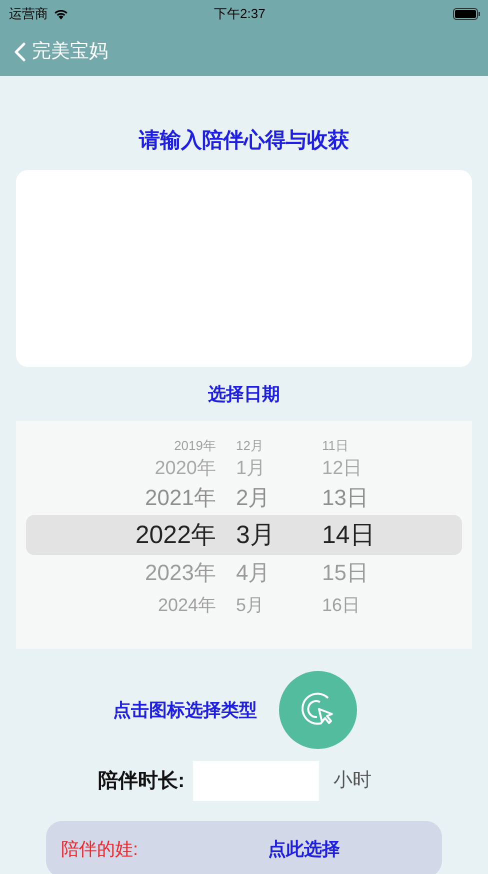  Describe the element at coordinates (353, 780) in the screenshot. I see `hours-unit: 小时` at that location.